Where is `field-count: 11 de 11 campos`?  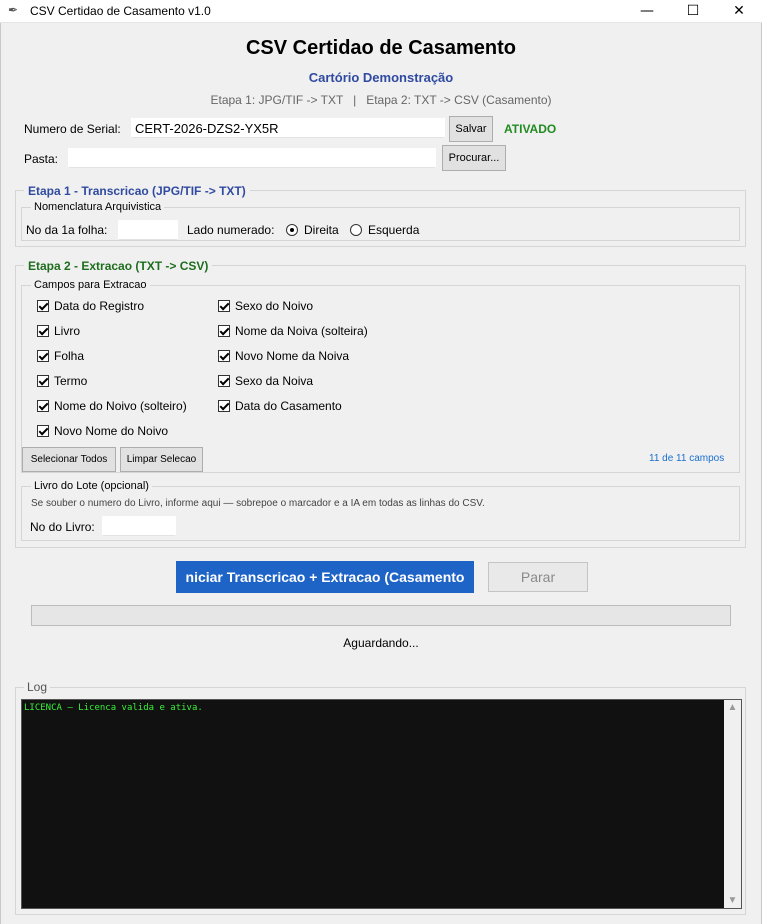 field-count: 11 de 11 campos is located at coordinates (687, 458).